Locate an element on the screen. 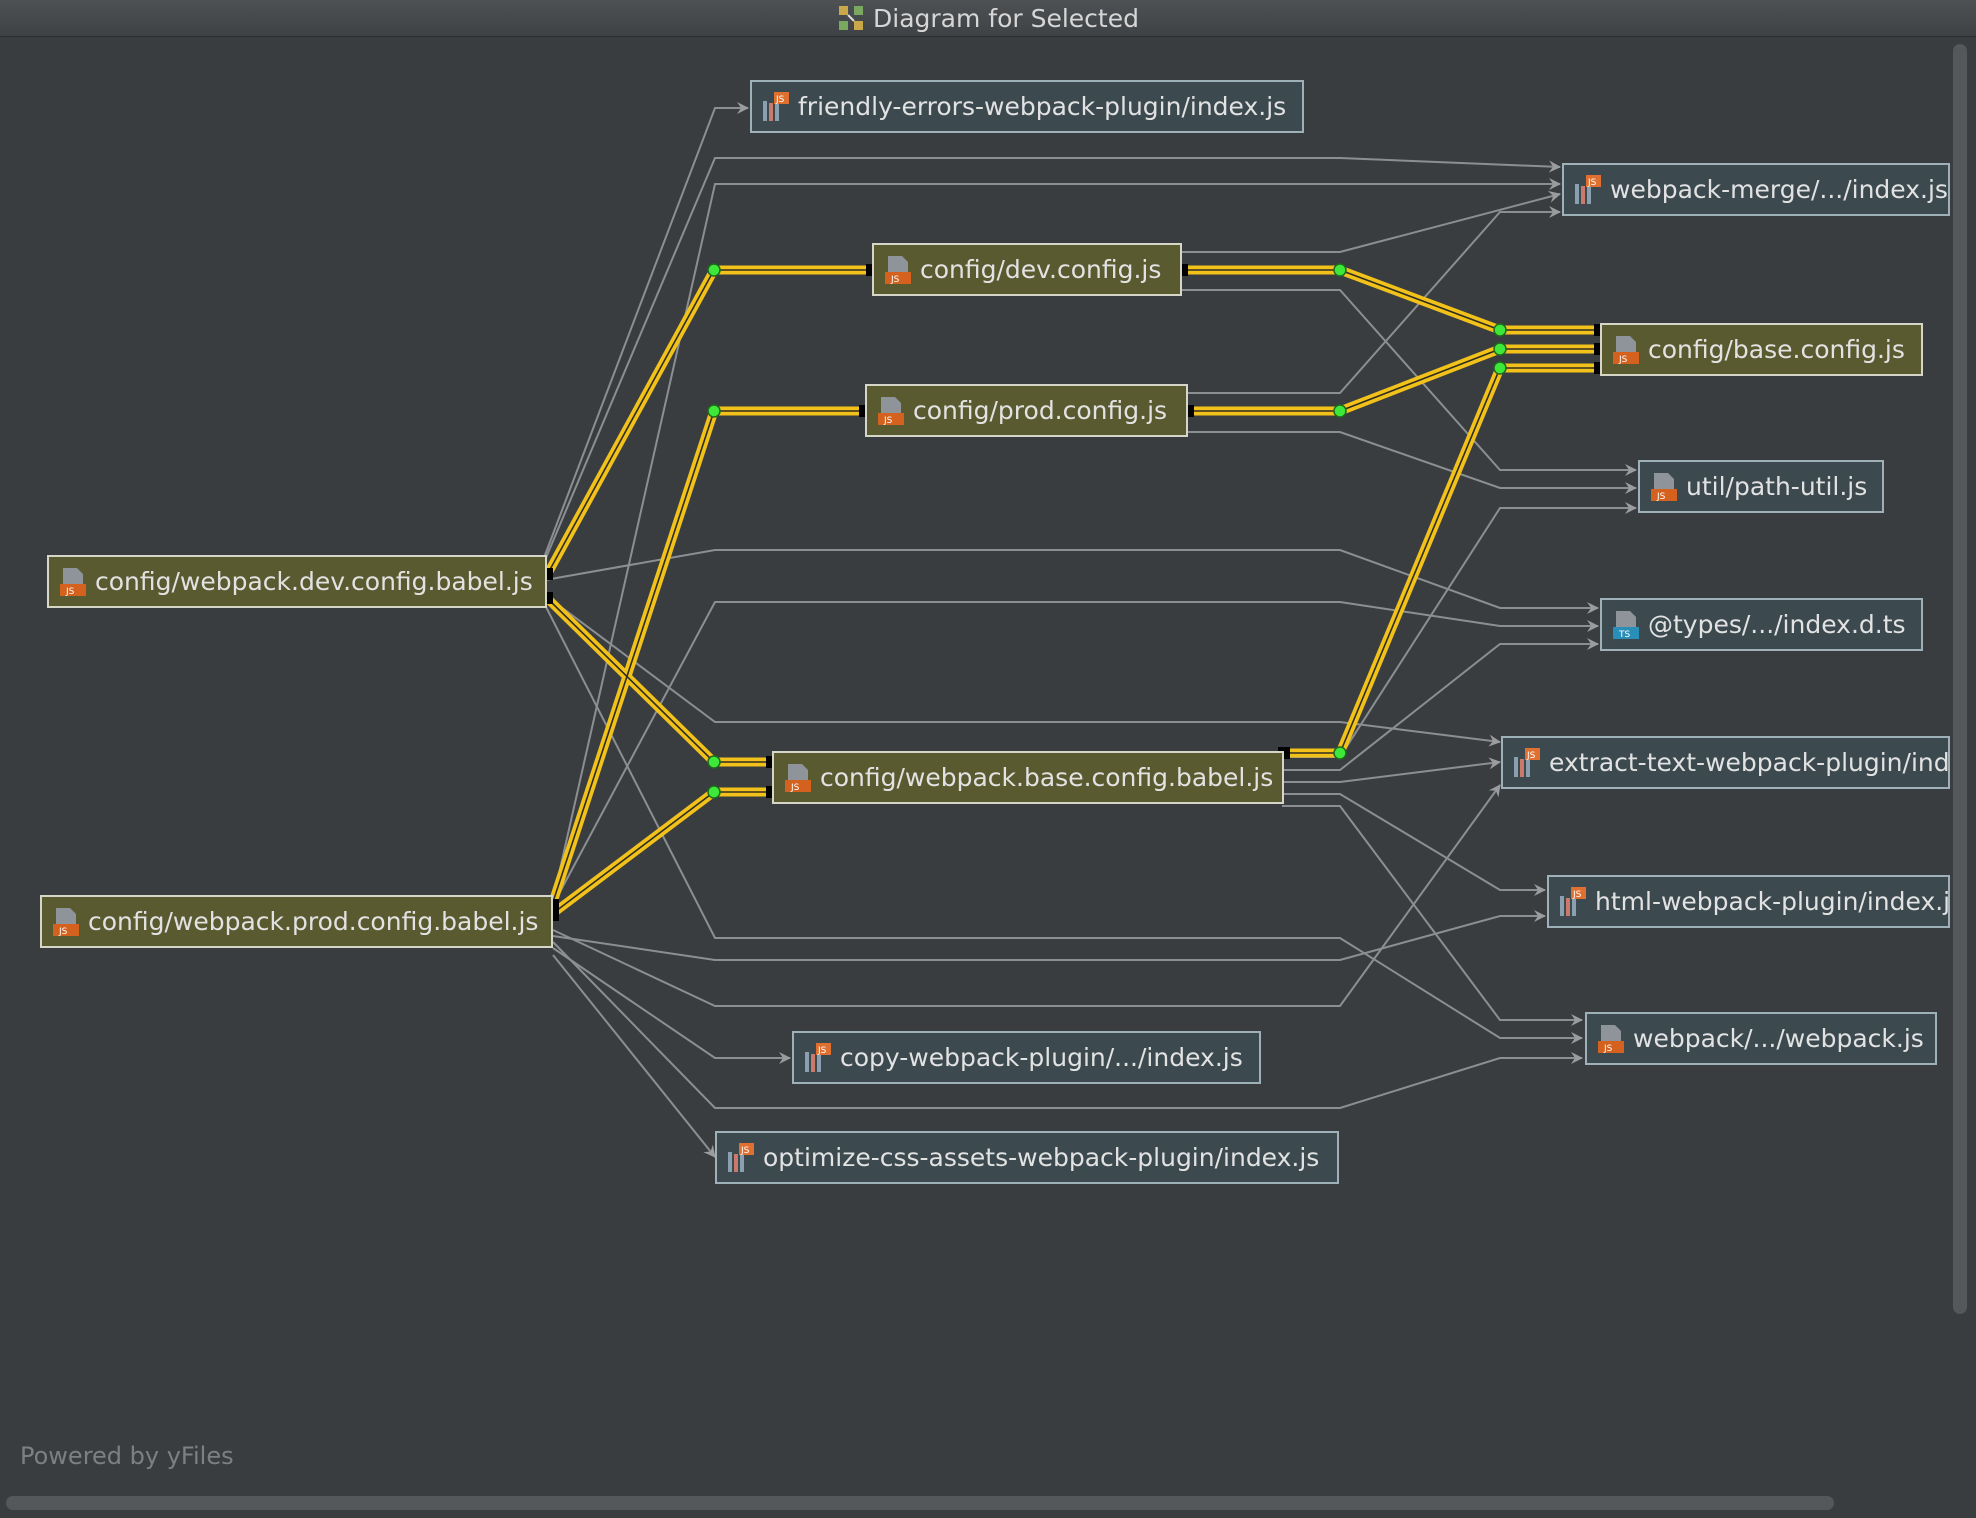  edge-prod-config-to-base-config is located at coordinates (1393, 380).